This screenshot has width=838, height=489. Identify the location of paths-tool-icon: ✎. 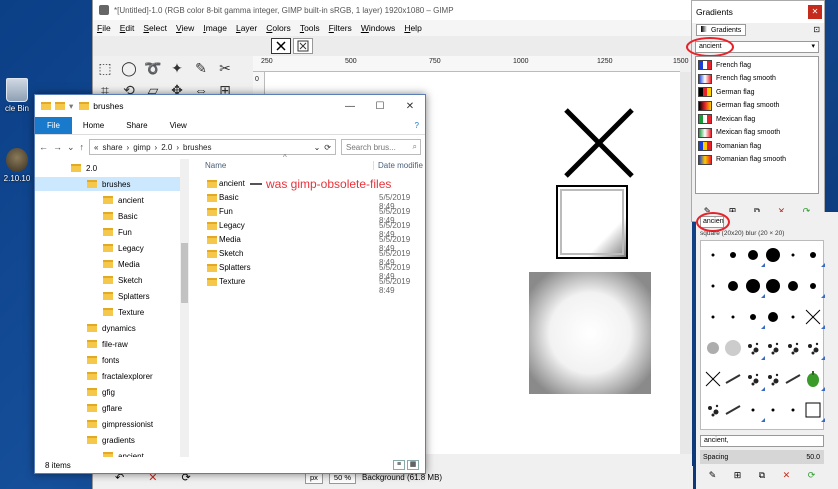
(201, 68).